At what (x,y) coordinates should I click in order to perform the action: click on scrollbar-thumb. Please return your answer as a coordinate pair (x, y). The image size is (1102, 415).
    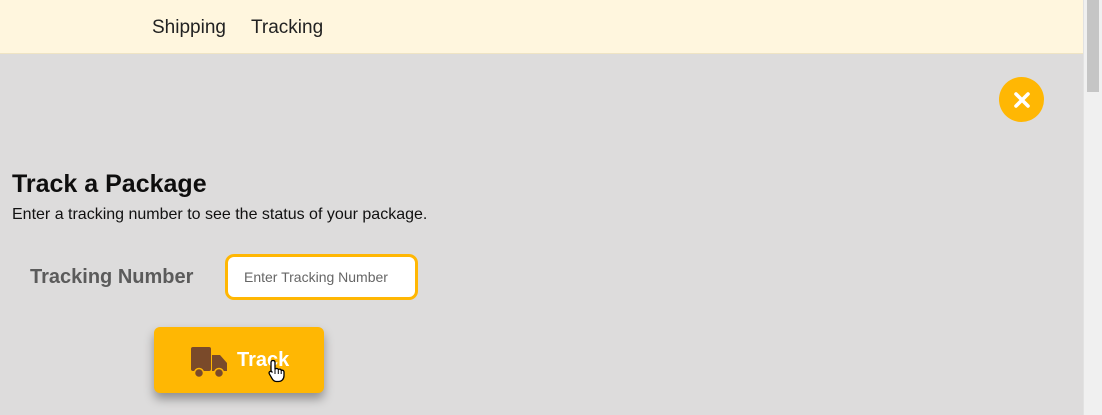
    Looking at the image, I should click on (1093, 46).